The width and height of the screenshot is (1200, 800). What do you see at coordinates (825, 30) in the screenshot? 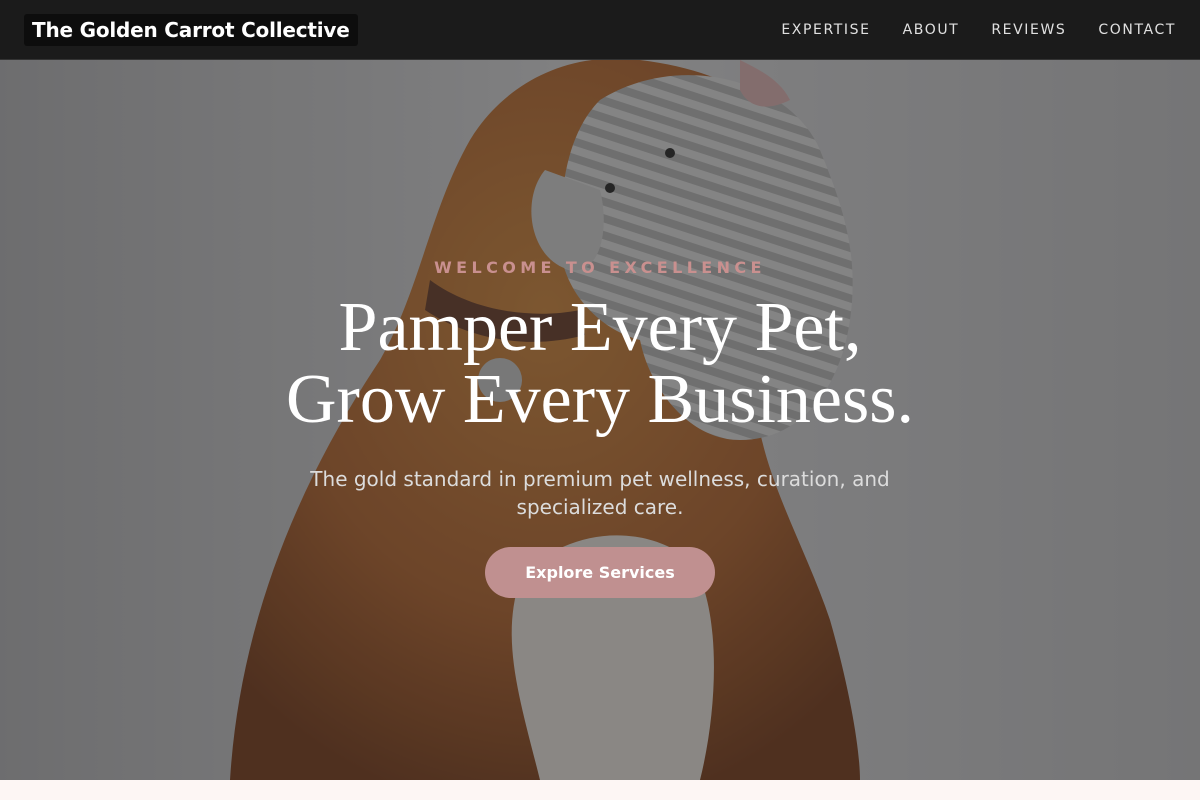
I see `nav-link-expertise: EXPERTISE` at bounding box center [825, 30].